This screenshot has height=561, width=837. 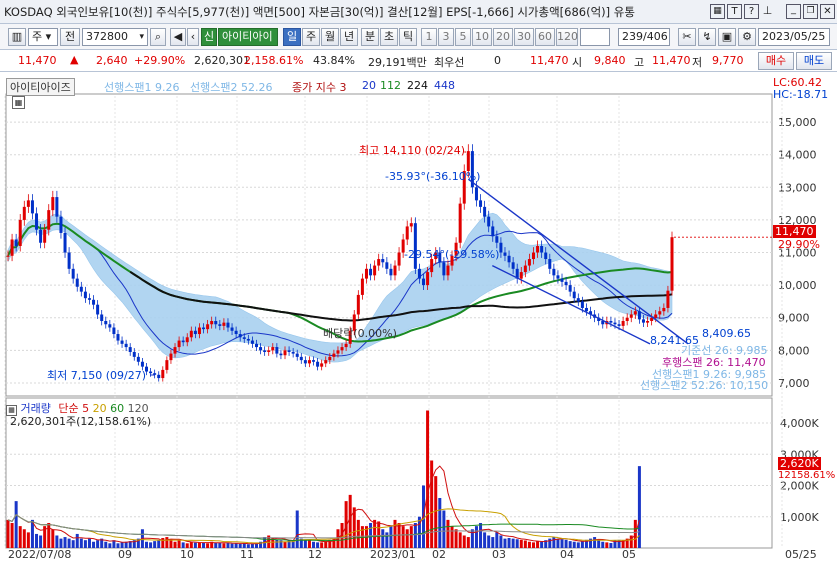 What do you see at coordinates (751, 11) in the screenshot?
I see `help-icon: ?` at bounding box center [751, 11].